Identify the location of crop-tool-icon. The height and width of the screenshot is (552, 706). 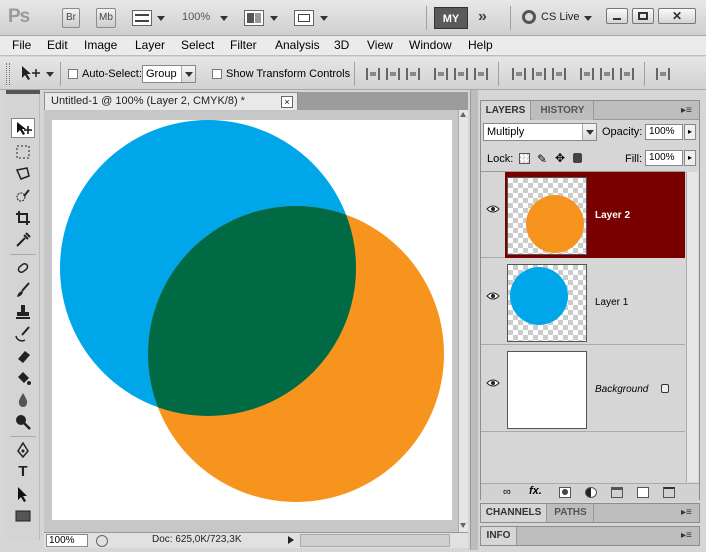
(23, 218).